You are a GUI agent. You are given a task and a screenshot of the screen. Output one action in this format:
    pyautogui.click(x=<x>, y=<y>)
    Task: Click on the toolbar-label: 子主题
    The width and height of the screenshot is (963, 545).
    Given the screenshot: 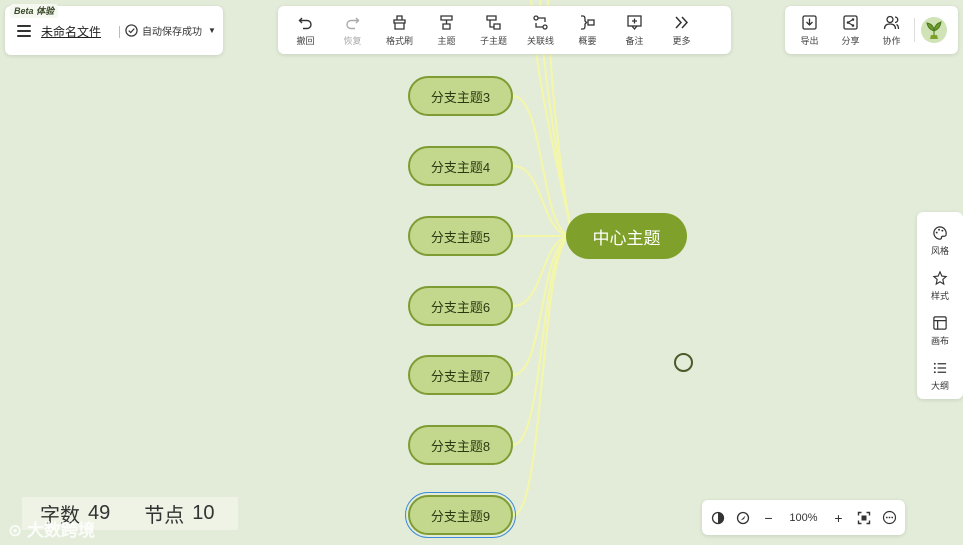 What is the action you would take?
    pyautogui.click(x=493, y=40)
    